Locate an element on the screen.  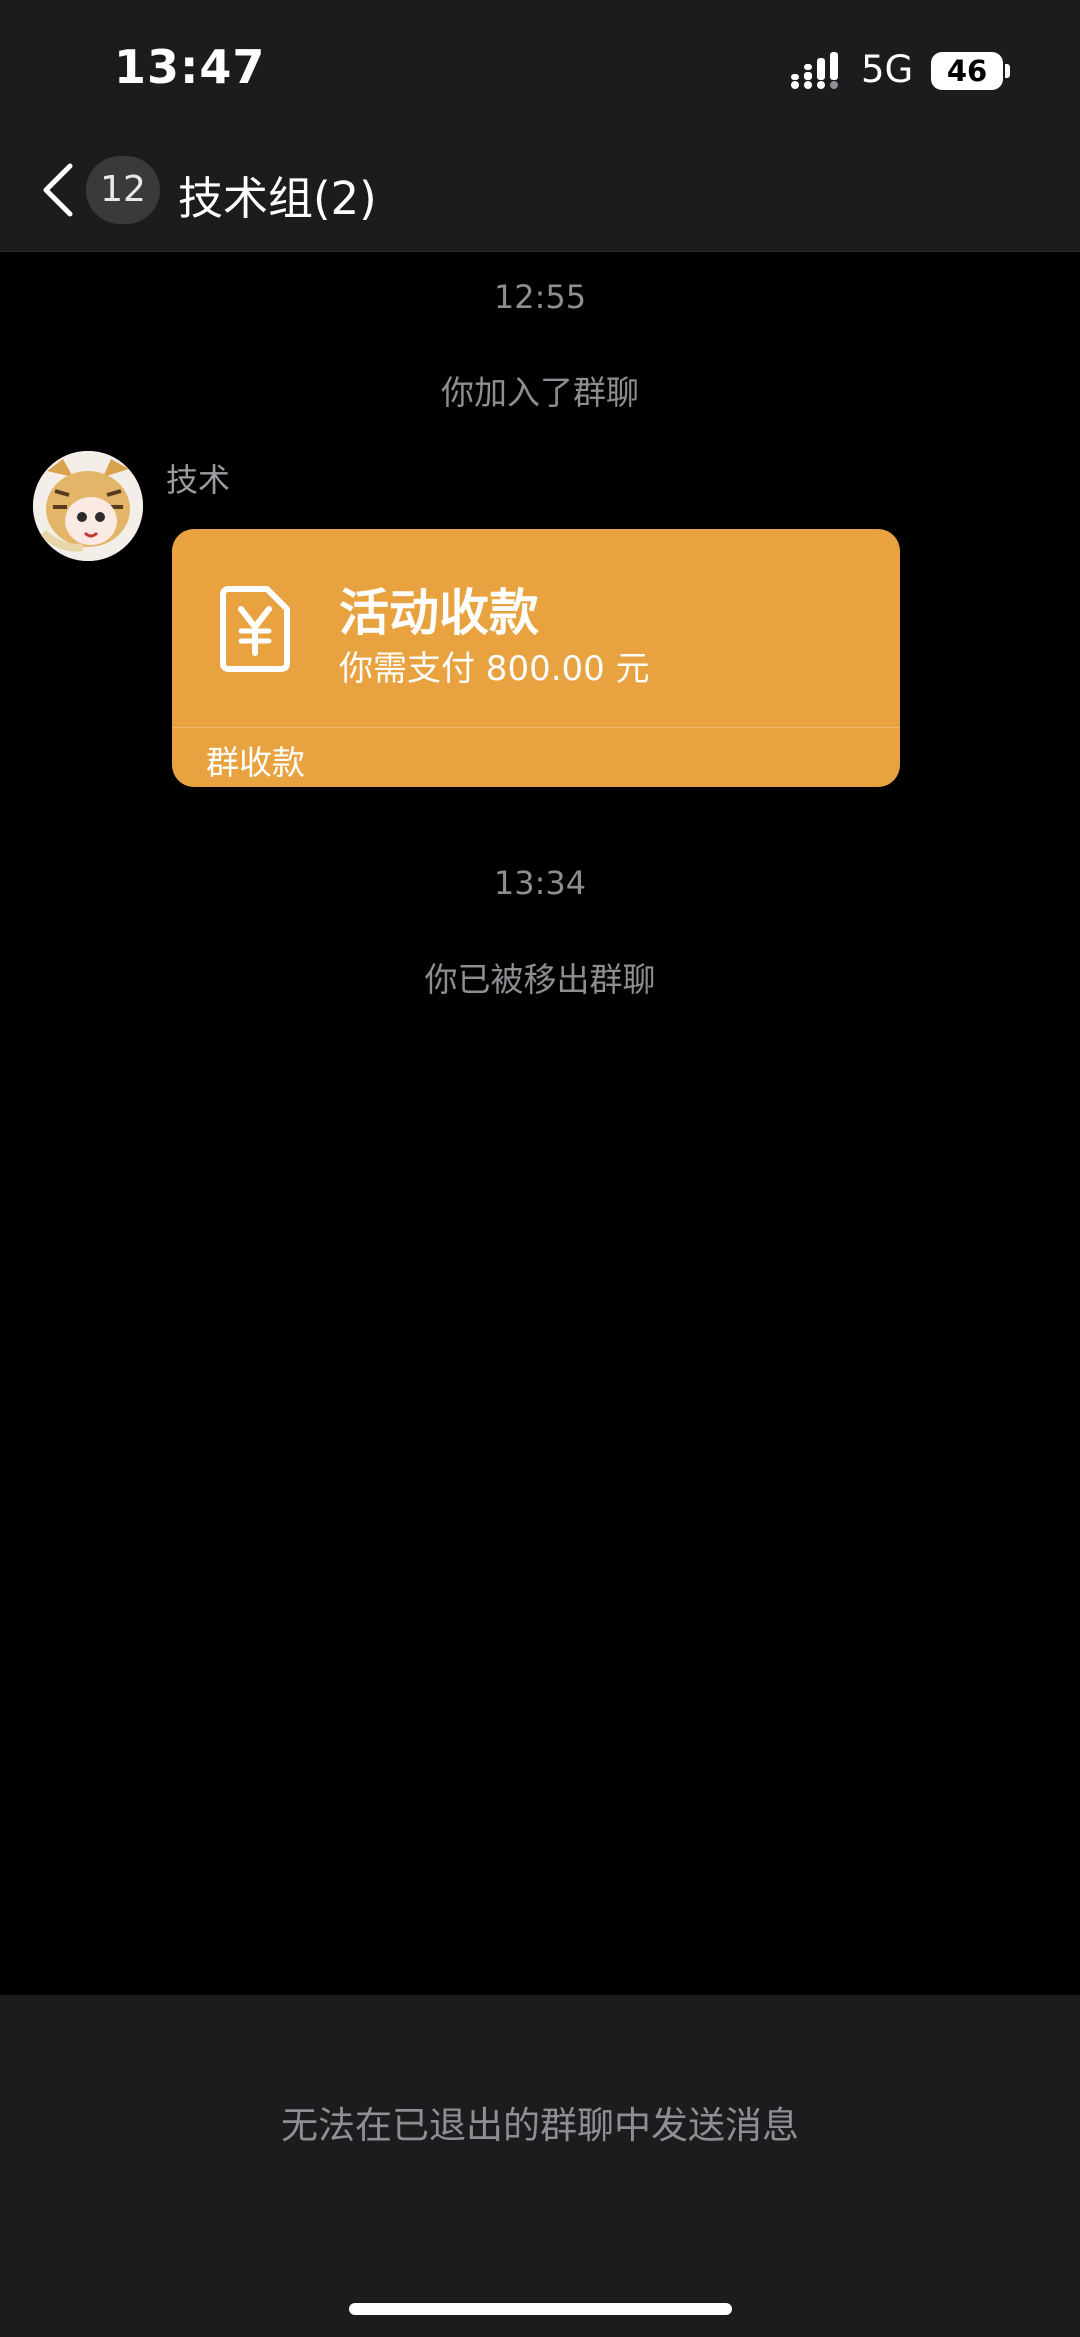
back-chevron-icon is located at coordinates (58, 190).